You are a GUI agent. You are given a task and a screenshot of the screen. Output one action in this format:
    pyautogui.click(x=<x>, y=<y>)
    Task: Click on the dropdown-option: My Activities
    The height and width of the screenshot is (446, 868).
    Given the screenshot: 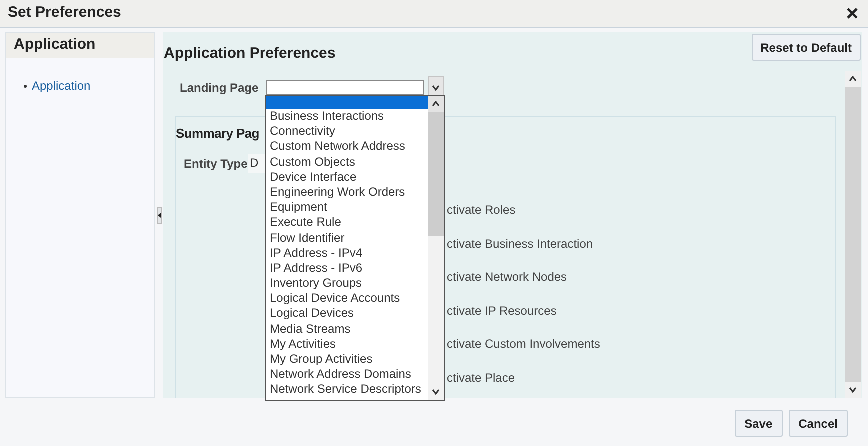 What is the action you would take?
    pyautogui.click(x=347, y=344)
    